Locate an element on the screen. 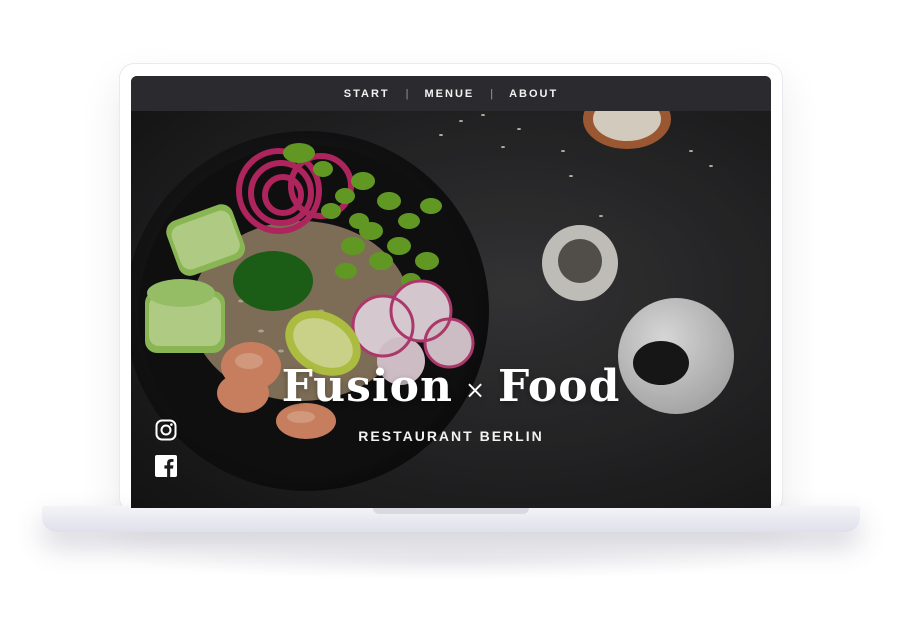  nav-about: ABOUT is located at coordinates (533, 94).